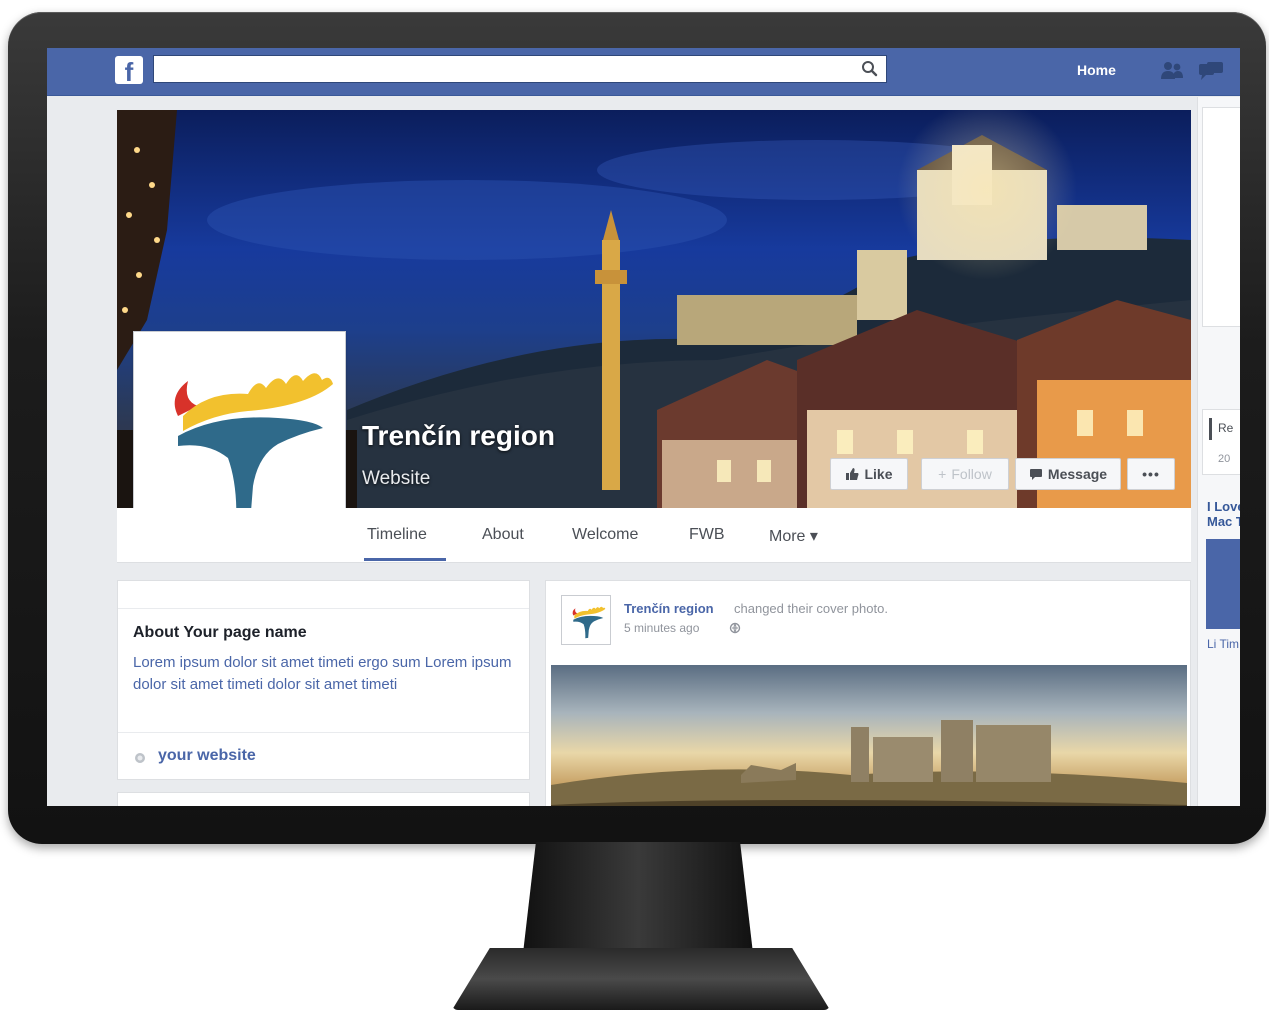 The image size is (1269, 1017). I want to click on like-button: Like, so click(869, 474).